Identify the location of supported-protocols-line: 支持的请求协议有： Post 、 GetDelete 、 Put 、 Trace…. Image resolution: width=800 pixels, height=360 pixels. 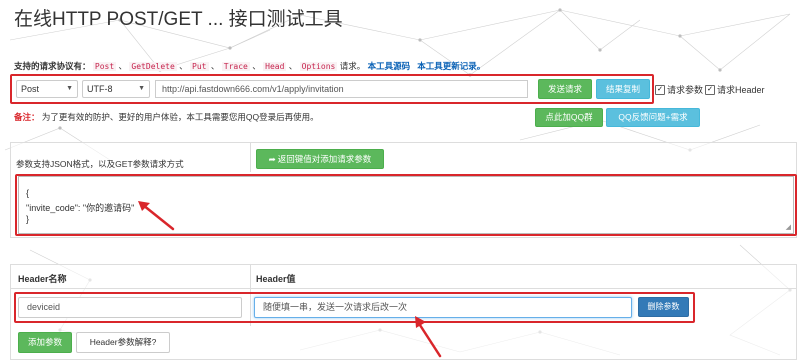
(249, 66).